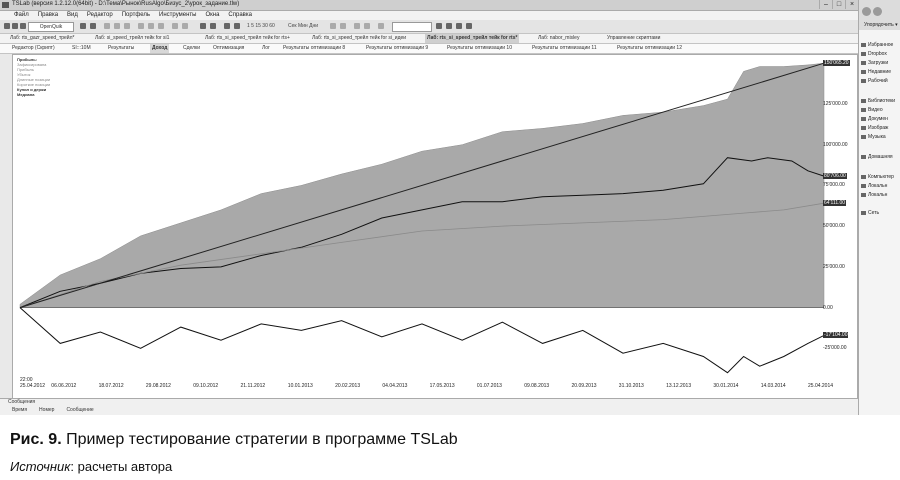 The width and height of the screenshot is (900, 480). What do you see at coordinates (357, 26) in the screenshot?
I see `list-icon` at bounding box center [357, 26].